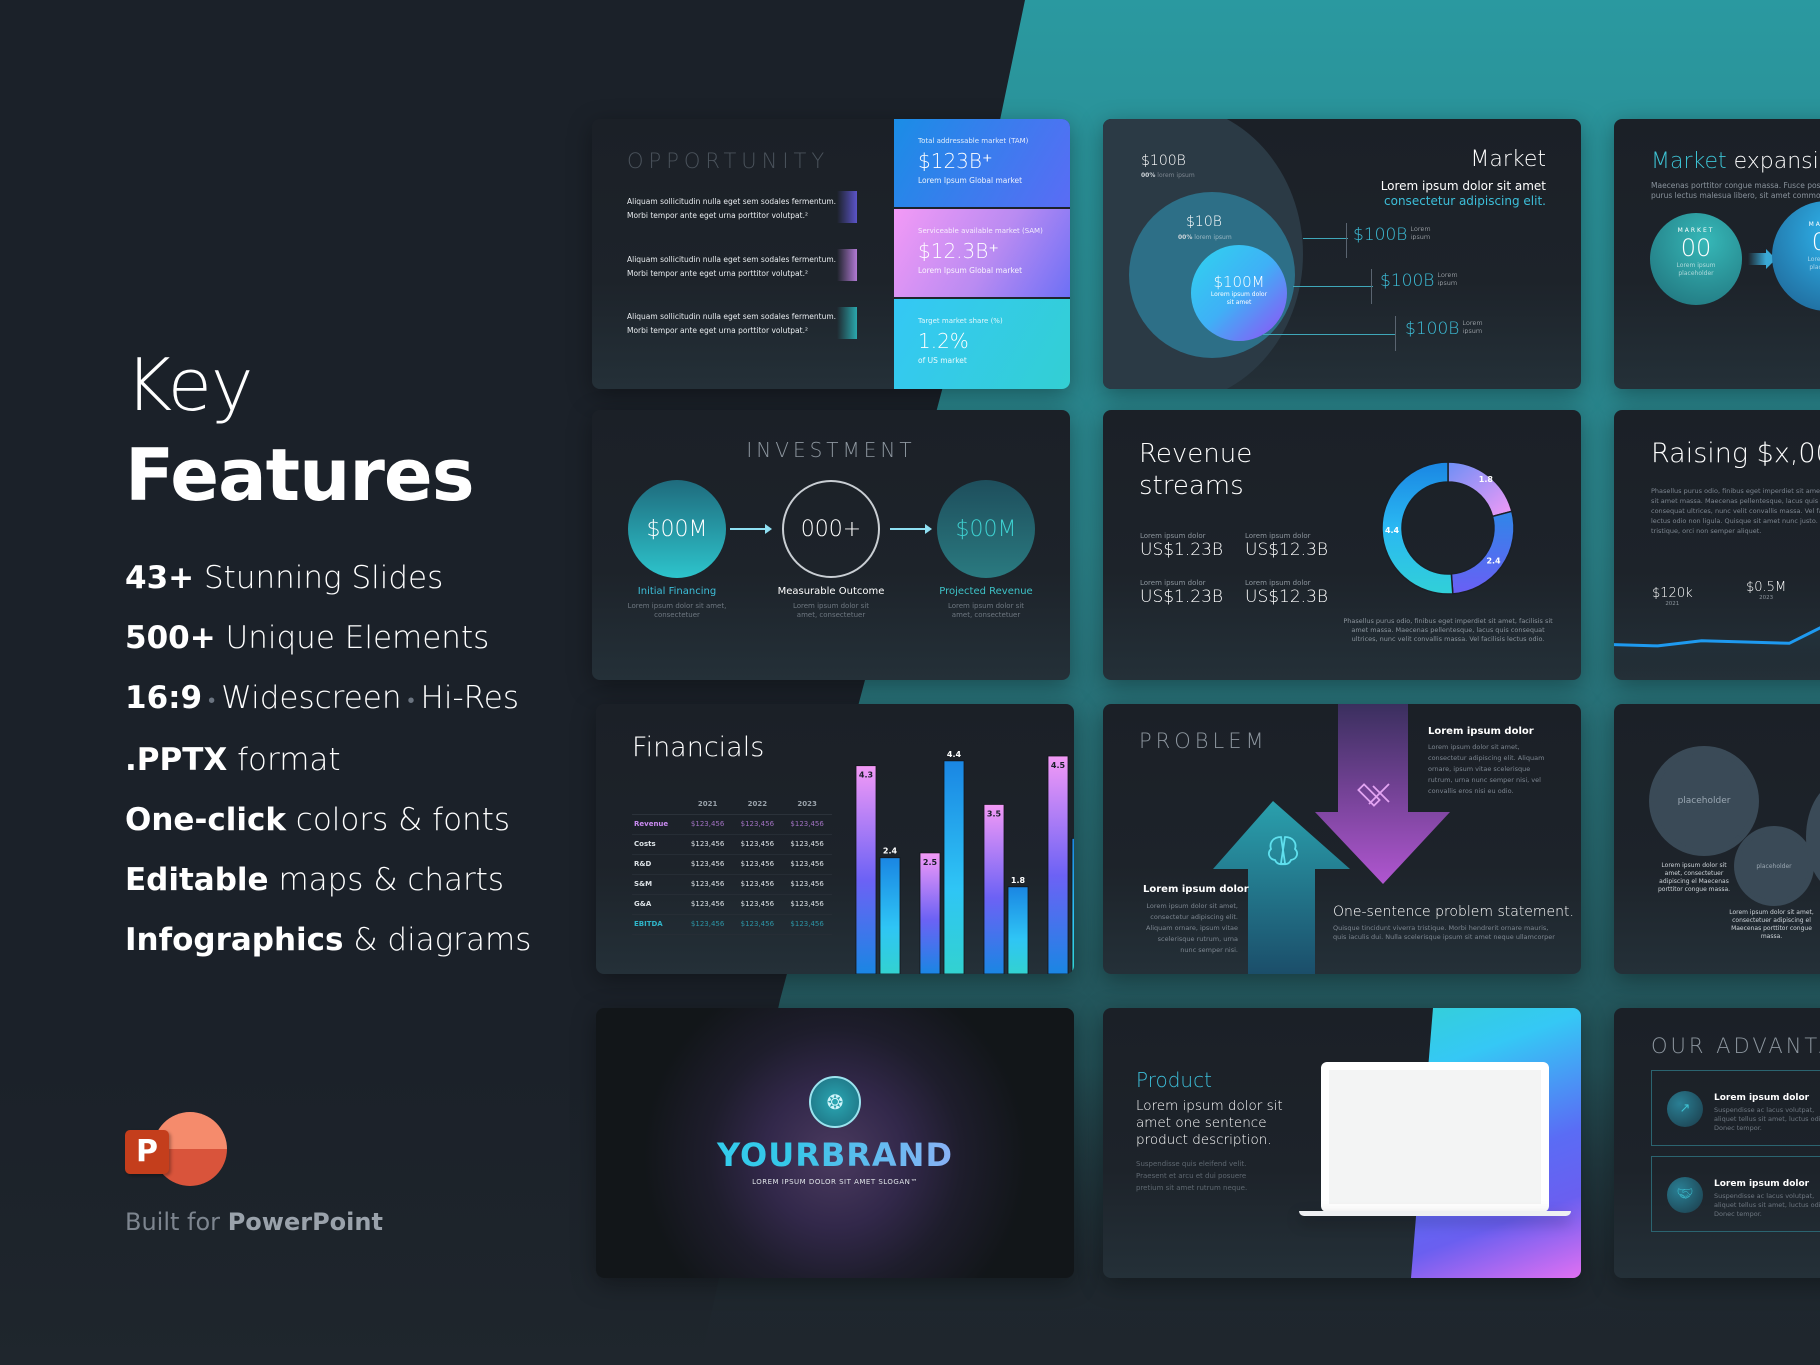 The image size is (1820, 1365). I want to click on market-circle: MARKET 00 Lorem ipsum placeholder, so click(1796, 256).